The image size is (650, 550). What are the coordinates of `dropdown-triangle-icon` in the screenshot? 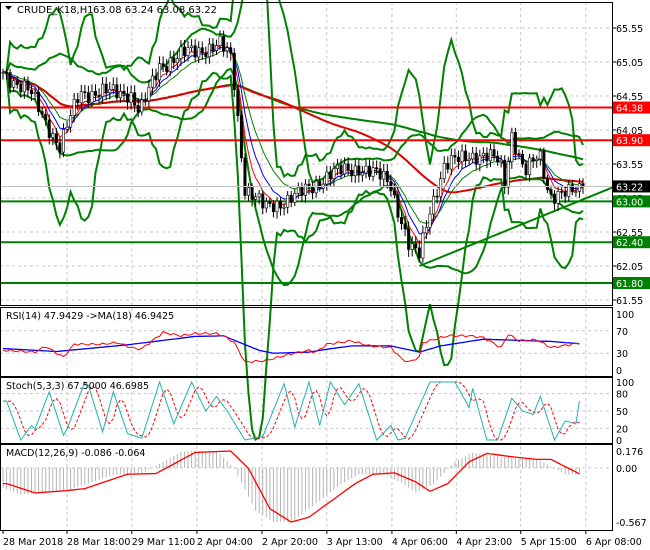 It's located at (8, 8).